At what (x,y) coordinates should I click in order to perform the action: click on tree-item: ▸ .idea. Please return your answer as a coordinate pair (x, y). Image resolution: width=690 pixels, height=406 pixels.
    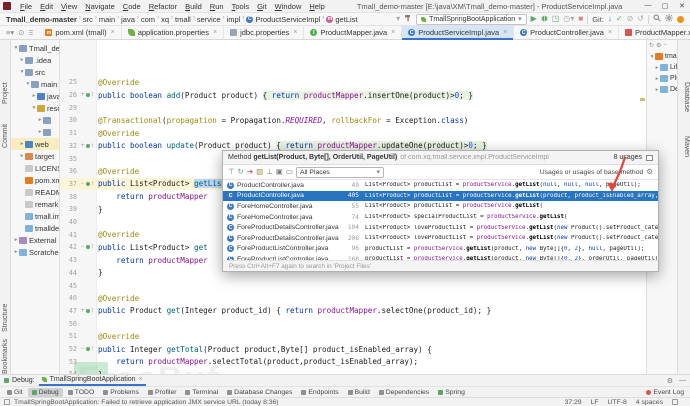
    Looking at the image, I should click on (35, 60).